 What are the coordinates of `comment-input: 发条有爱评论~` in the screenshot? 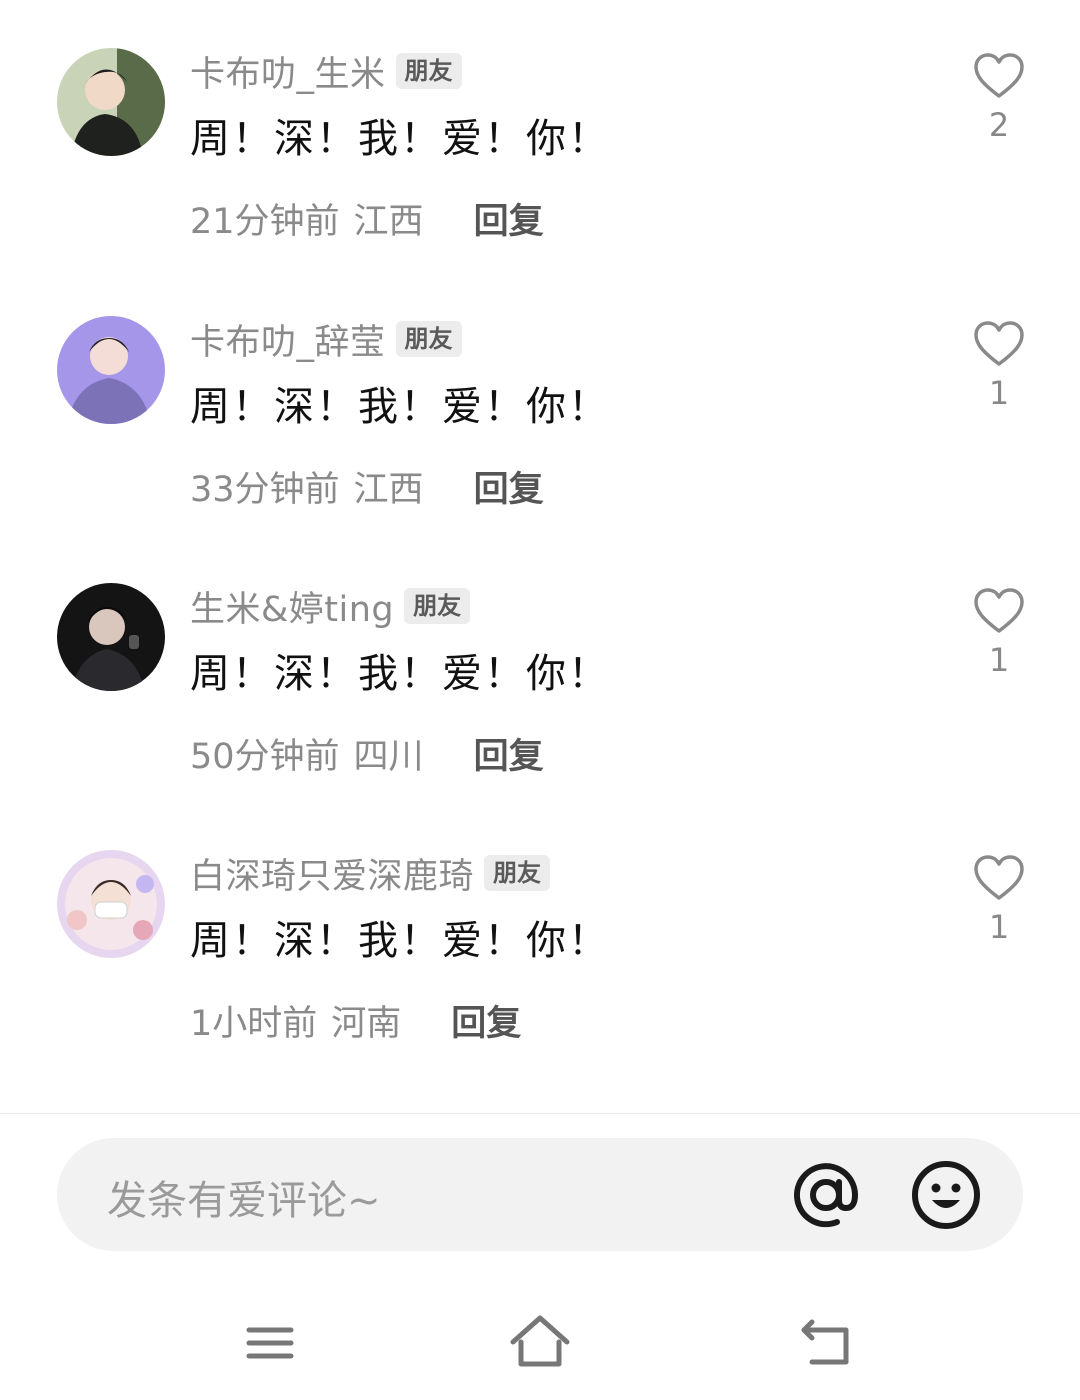 It's located at (540, 1194).